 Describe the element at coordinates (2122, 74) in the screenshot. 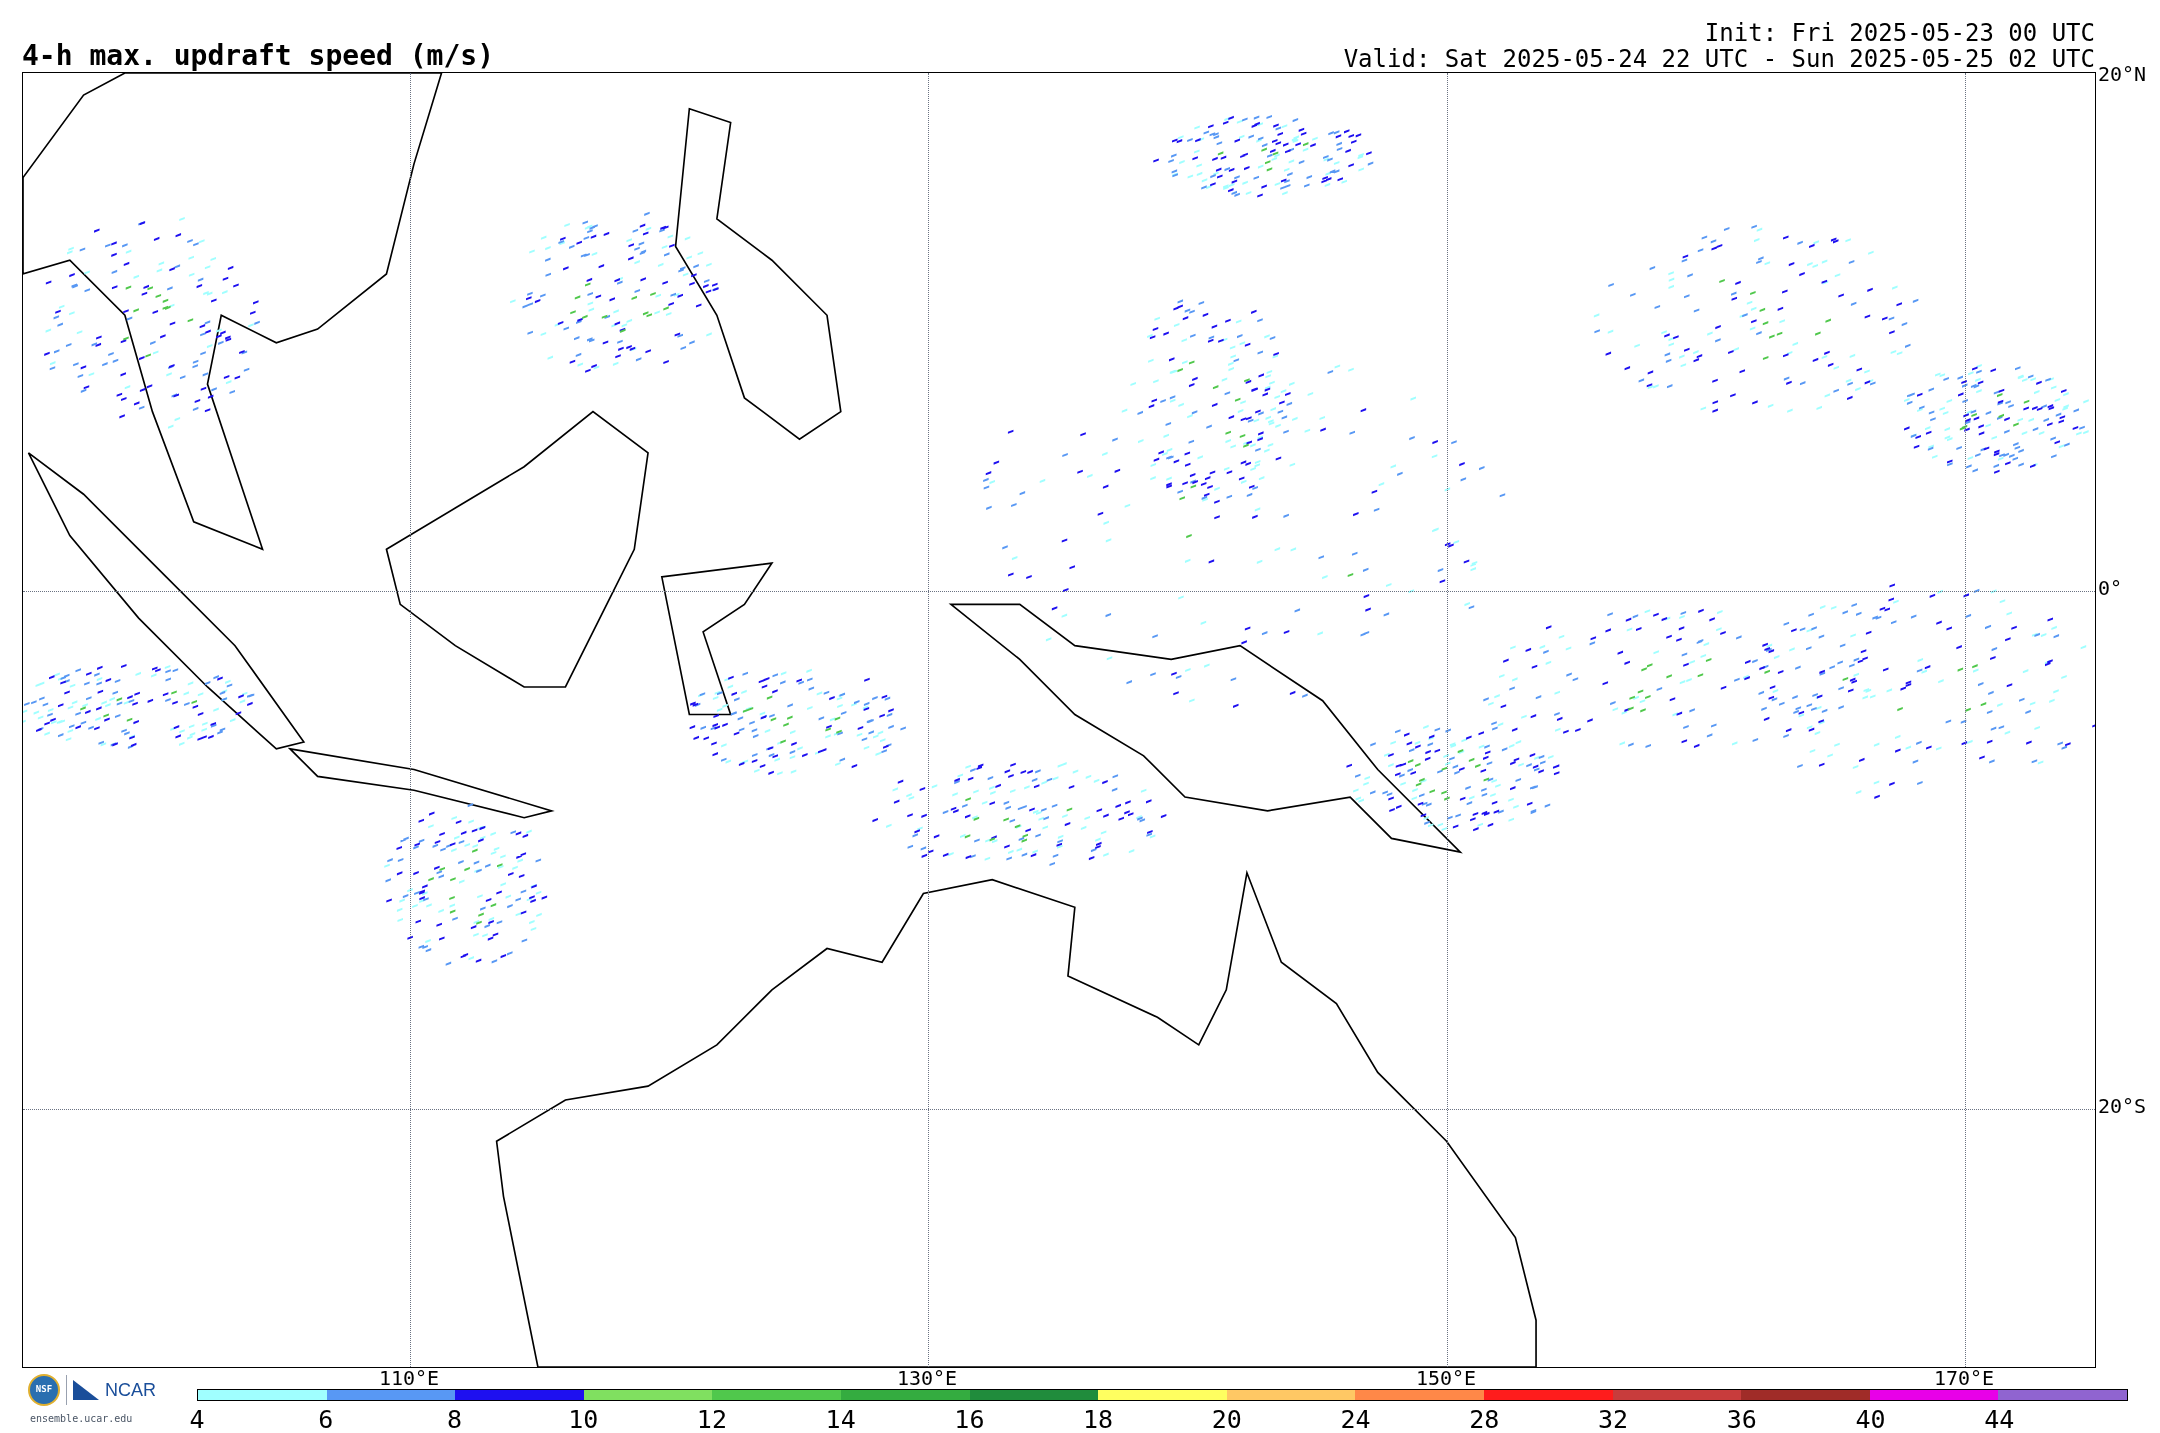

I see `latitude-label: 20°N` at that location.